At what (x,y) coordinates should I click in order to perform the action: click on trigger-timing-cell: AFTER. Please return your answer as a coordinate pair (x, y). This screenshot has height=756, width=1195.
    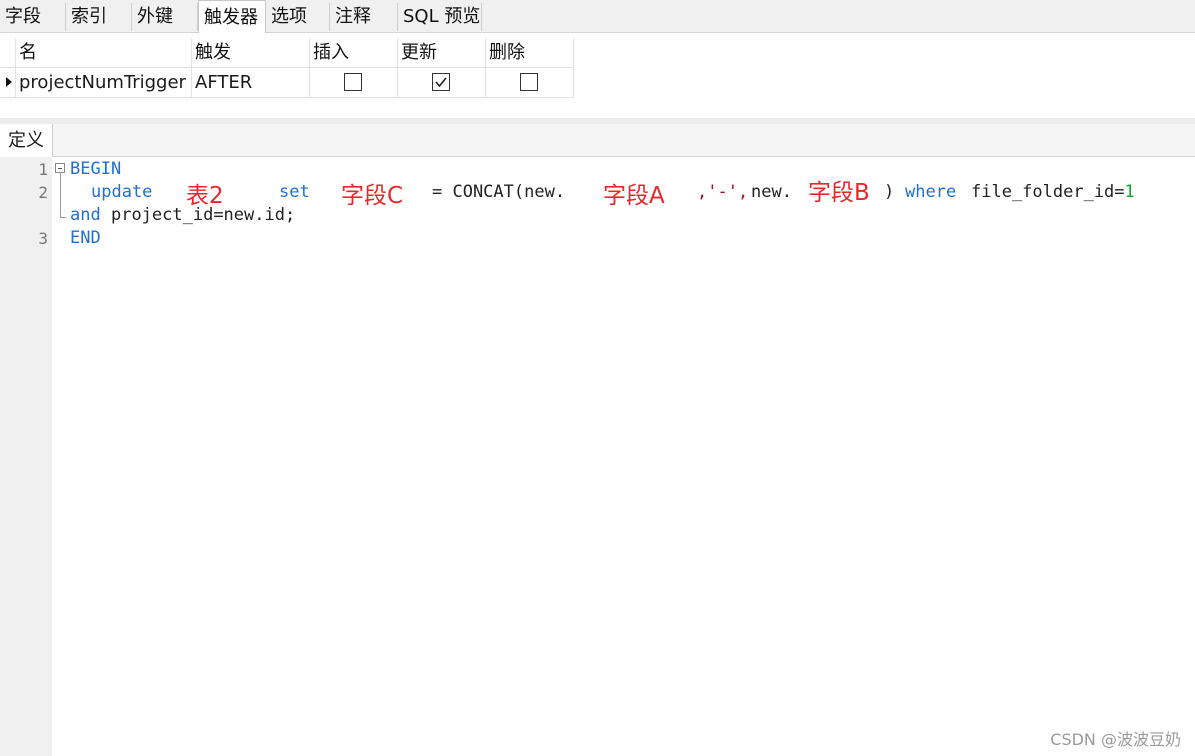
    Looking at the image, I should click on (251, 82).